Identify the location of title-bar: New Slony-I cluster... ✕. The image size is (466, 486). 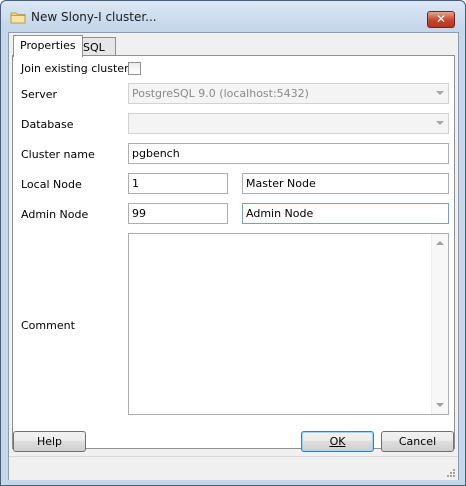
(233, 16).